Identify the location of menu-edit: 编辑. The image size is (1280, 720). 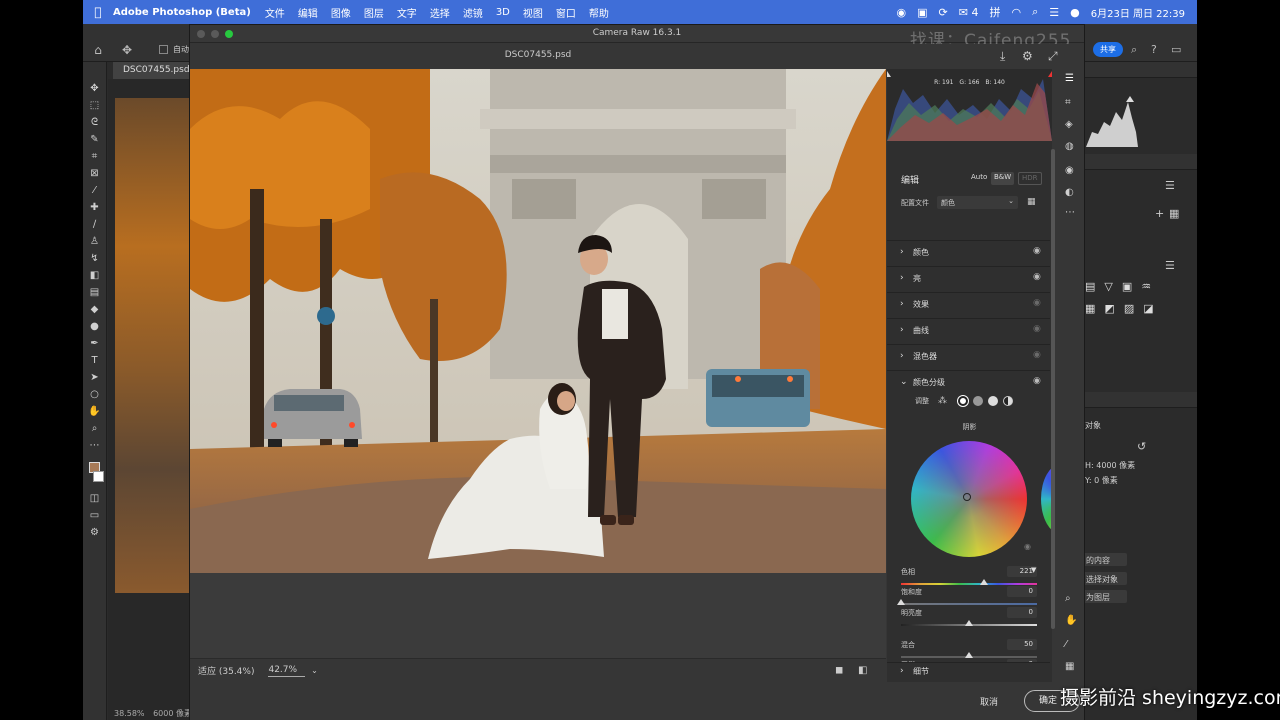
(308, 12).